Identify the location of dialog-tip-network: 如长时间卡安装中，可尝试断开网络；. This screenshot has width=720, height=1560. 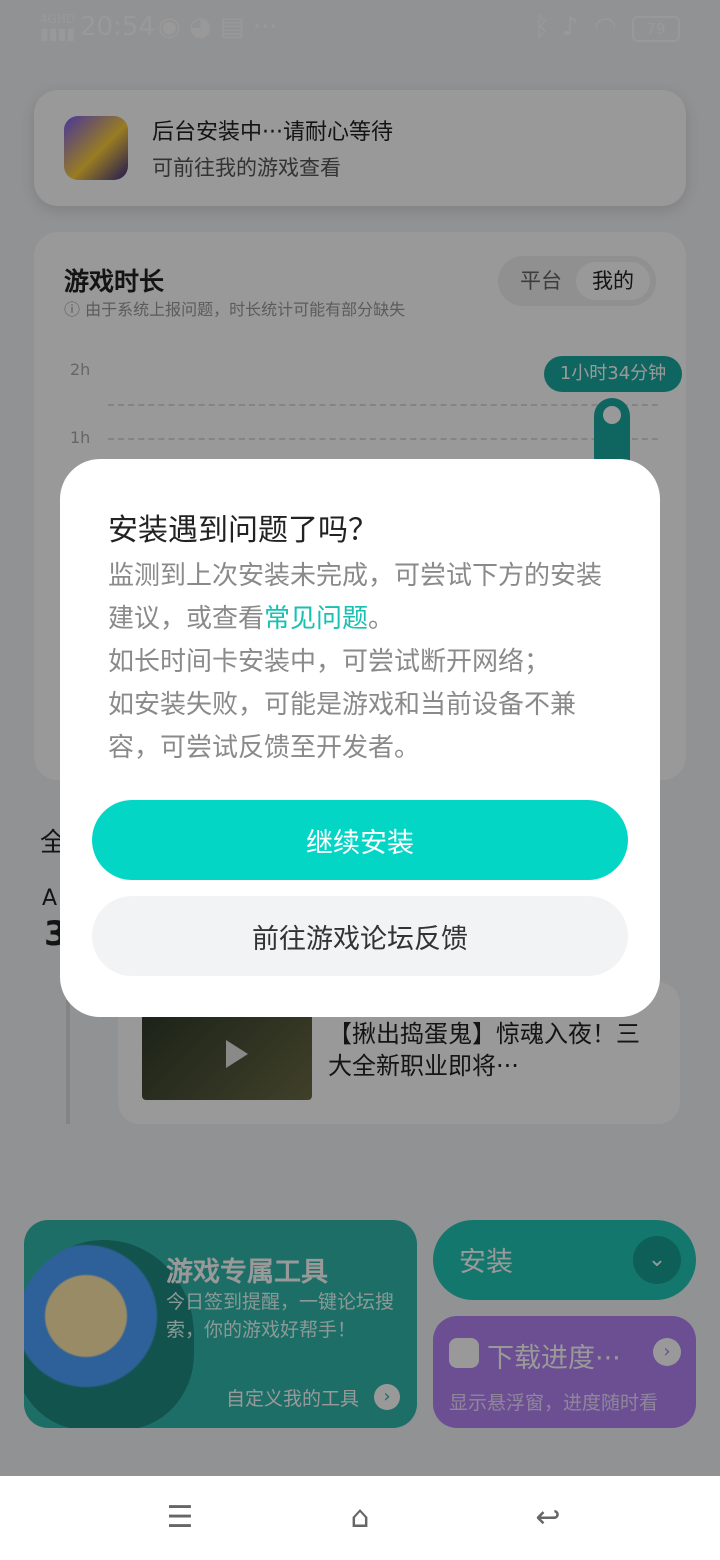
(329, 662).